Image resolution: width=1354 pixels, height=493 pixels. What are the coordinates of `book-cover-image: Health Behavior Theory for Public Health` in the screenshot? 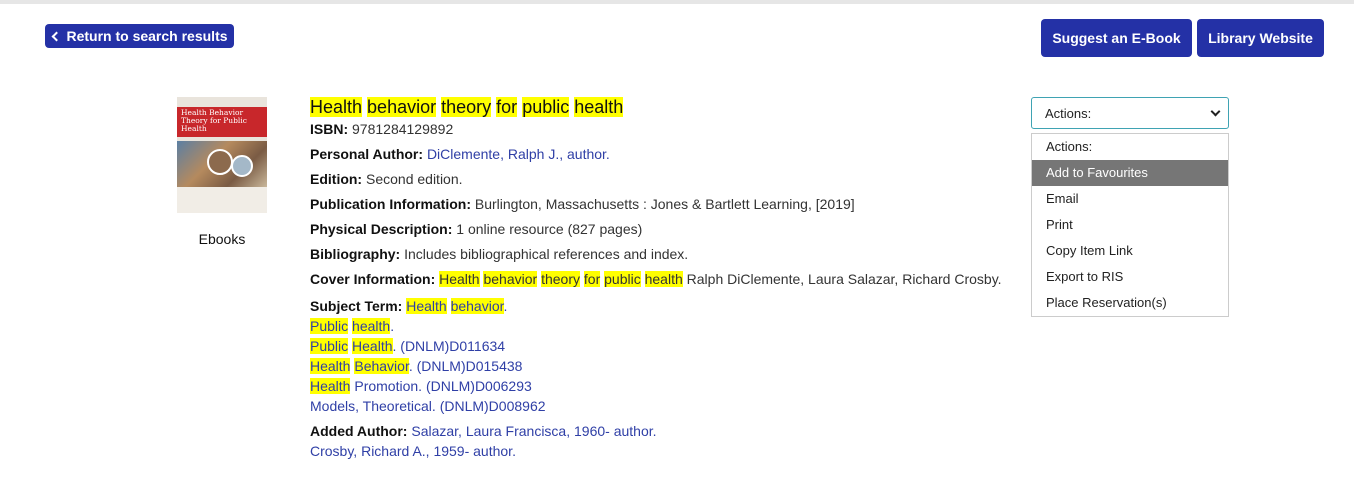 It's located at (222, 155).